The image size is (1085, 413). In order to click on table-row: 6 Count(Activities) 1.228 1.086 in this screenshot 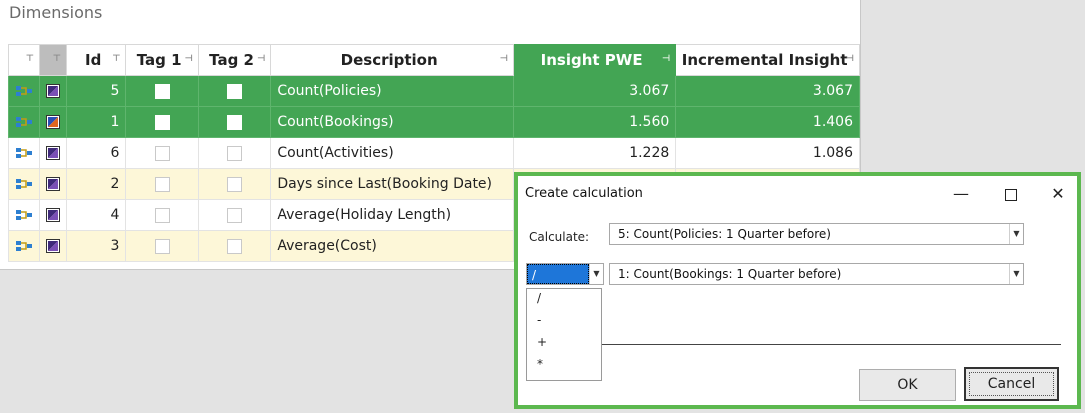, I will do `click(434, 153)`.